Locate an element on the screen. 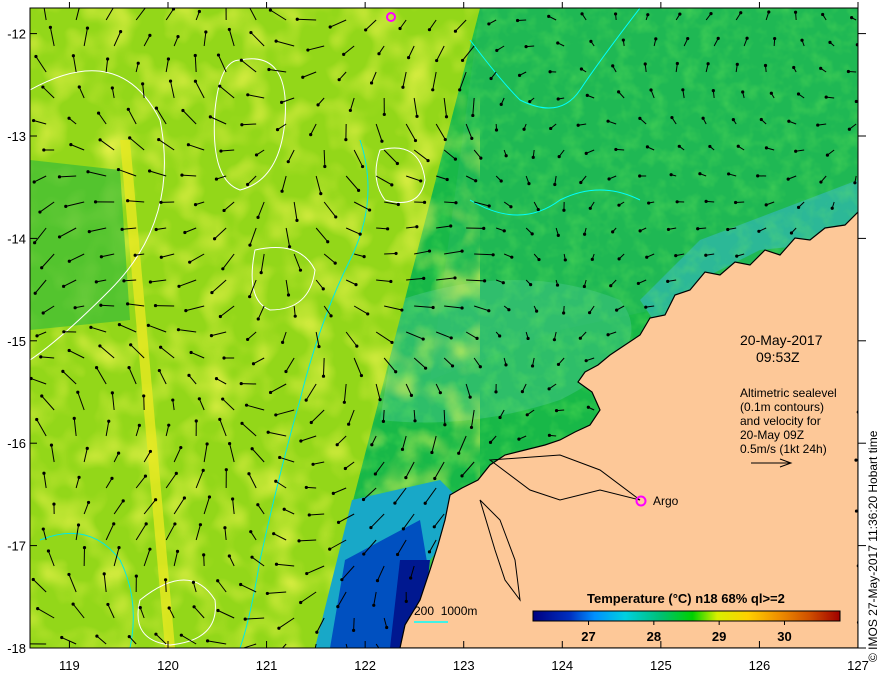  velocity-arrow is located at coordinates (861, 620).